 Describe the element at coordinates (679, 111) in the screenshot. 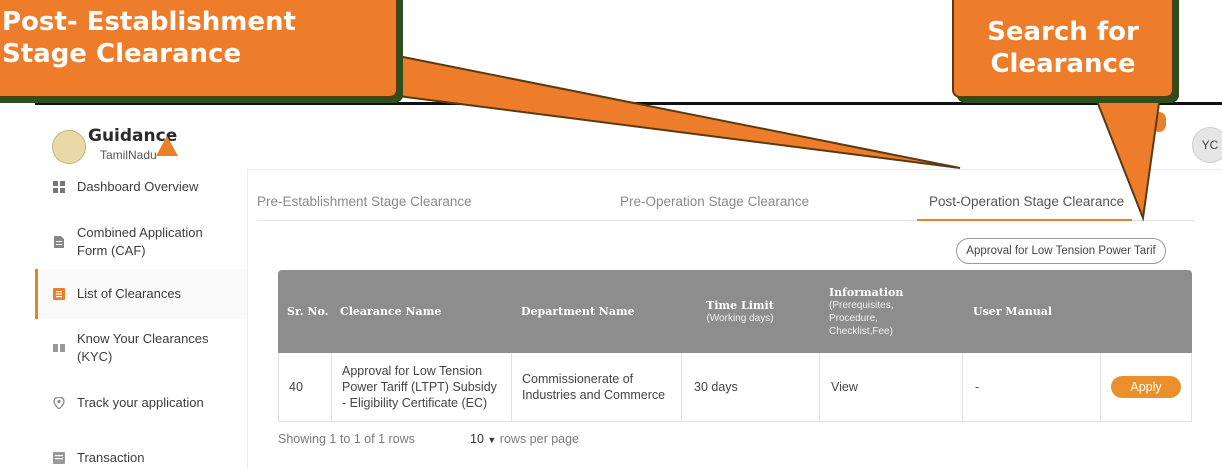

I see `left-callout-arrow` at that location.